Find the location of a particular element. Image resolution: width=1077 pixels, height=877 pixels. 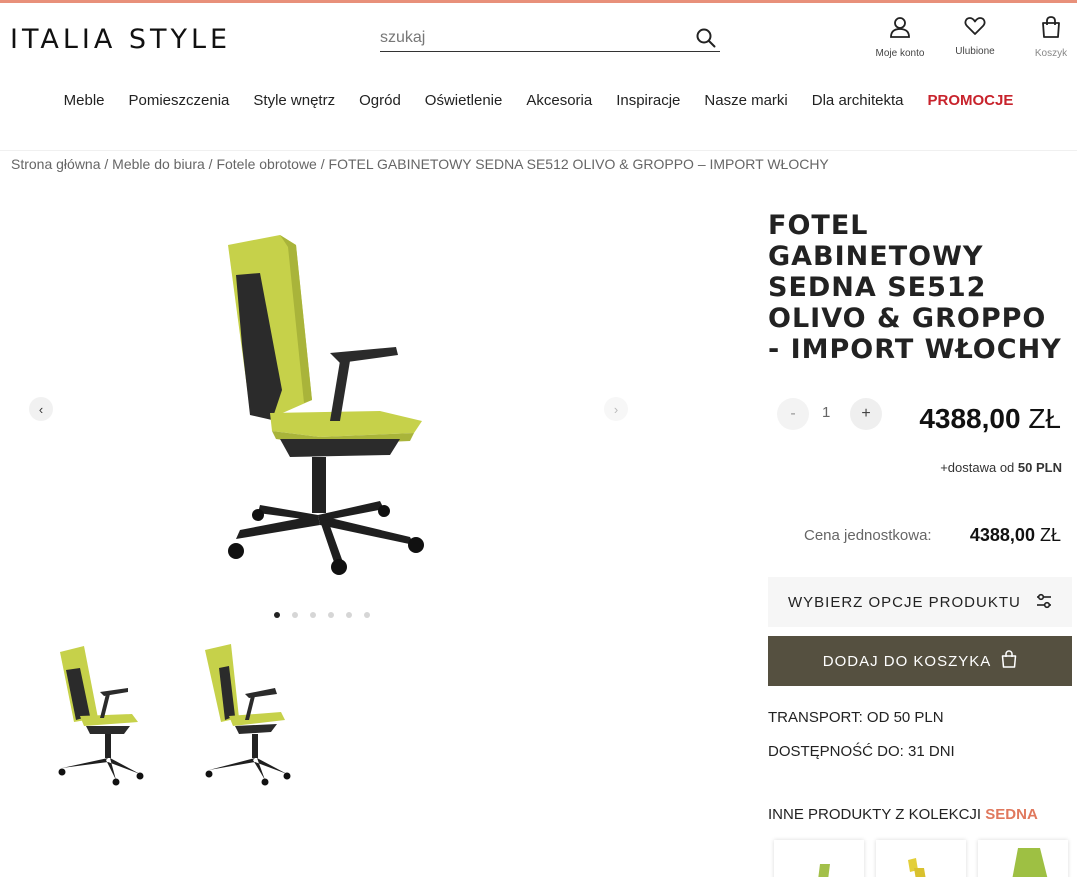

gallery-next-button: › is located at coordinates (616, 409).